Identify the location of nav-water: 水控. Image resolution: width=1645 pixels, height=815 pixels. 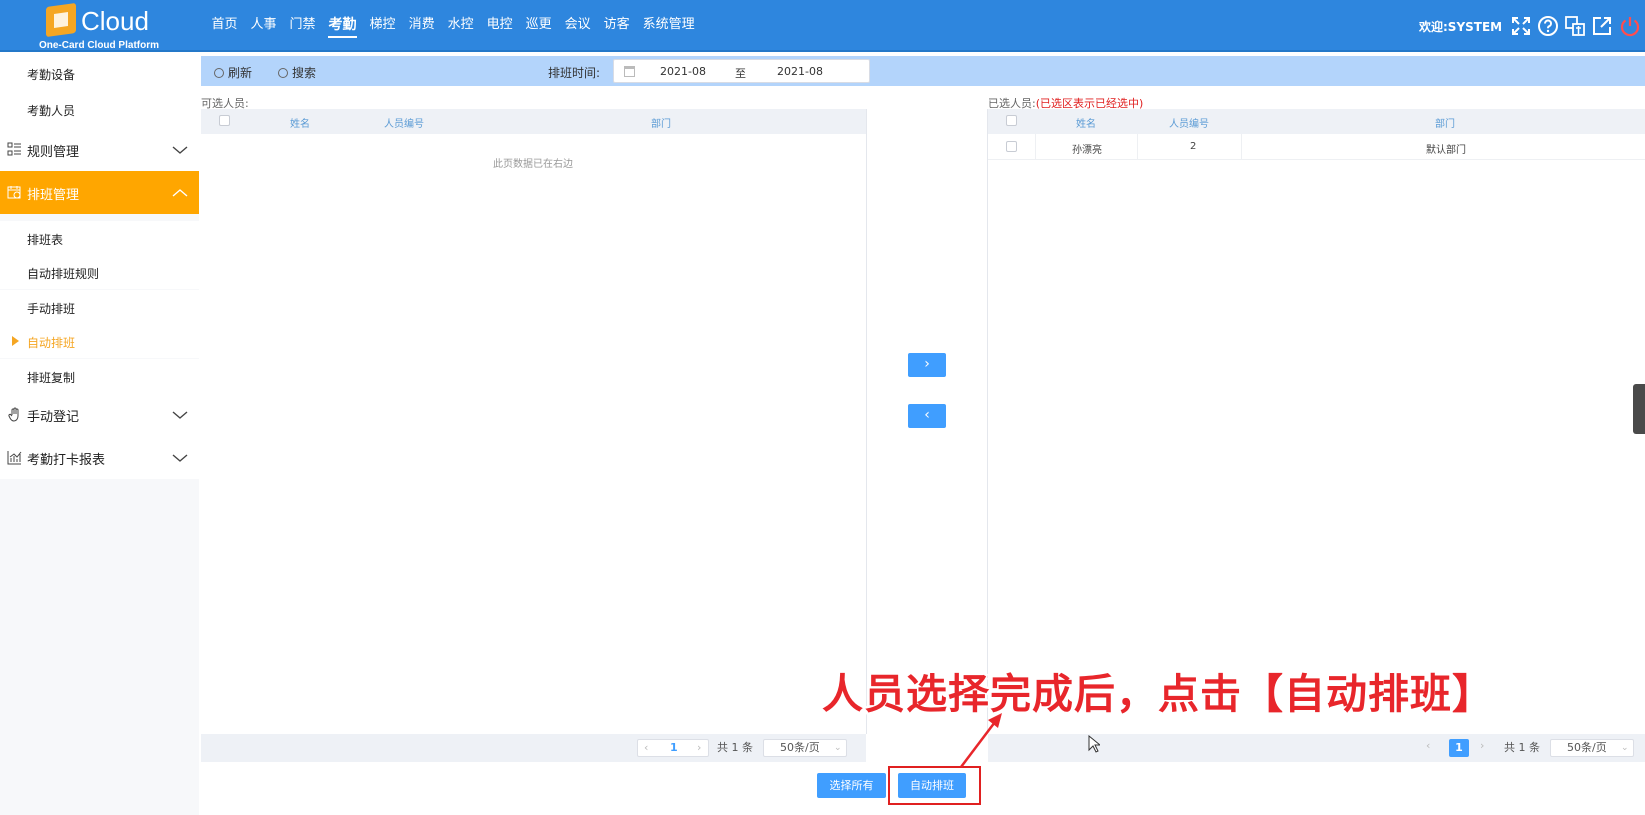
(460, 25).